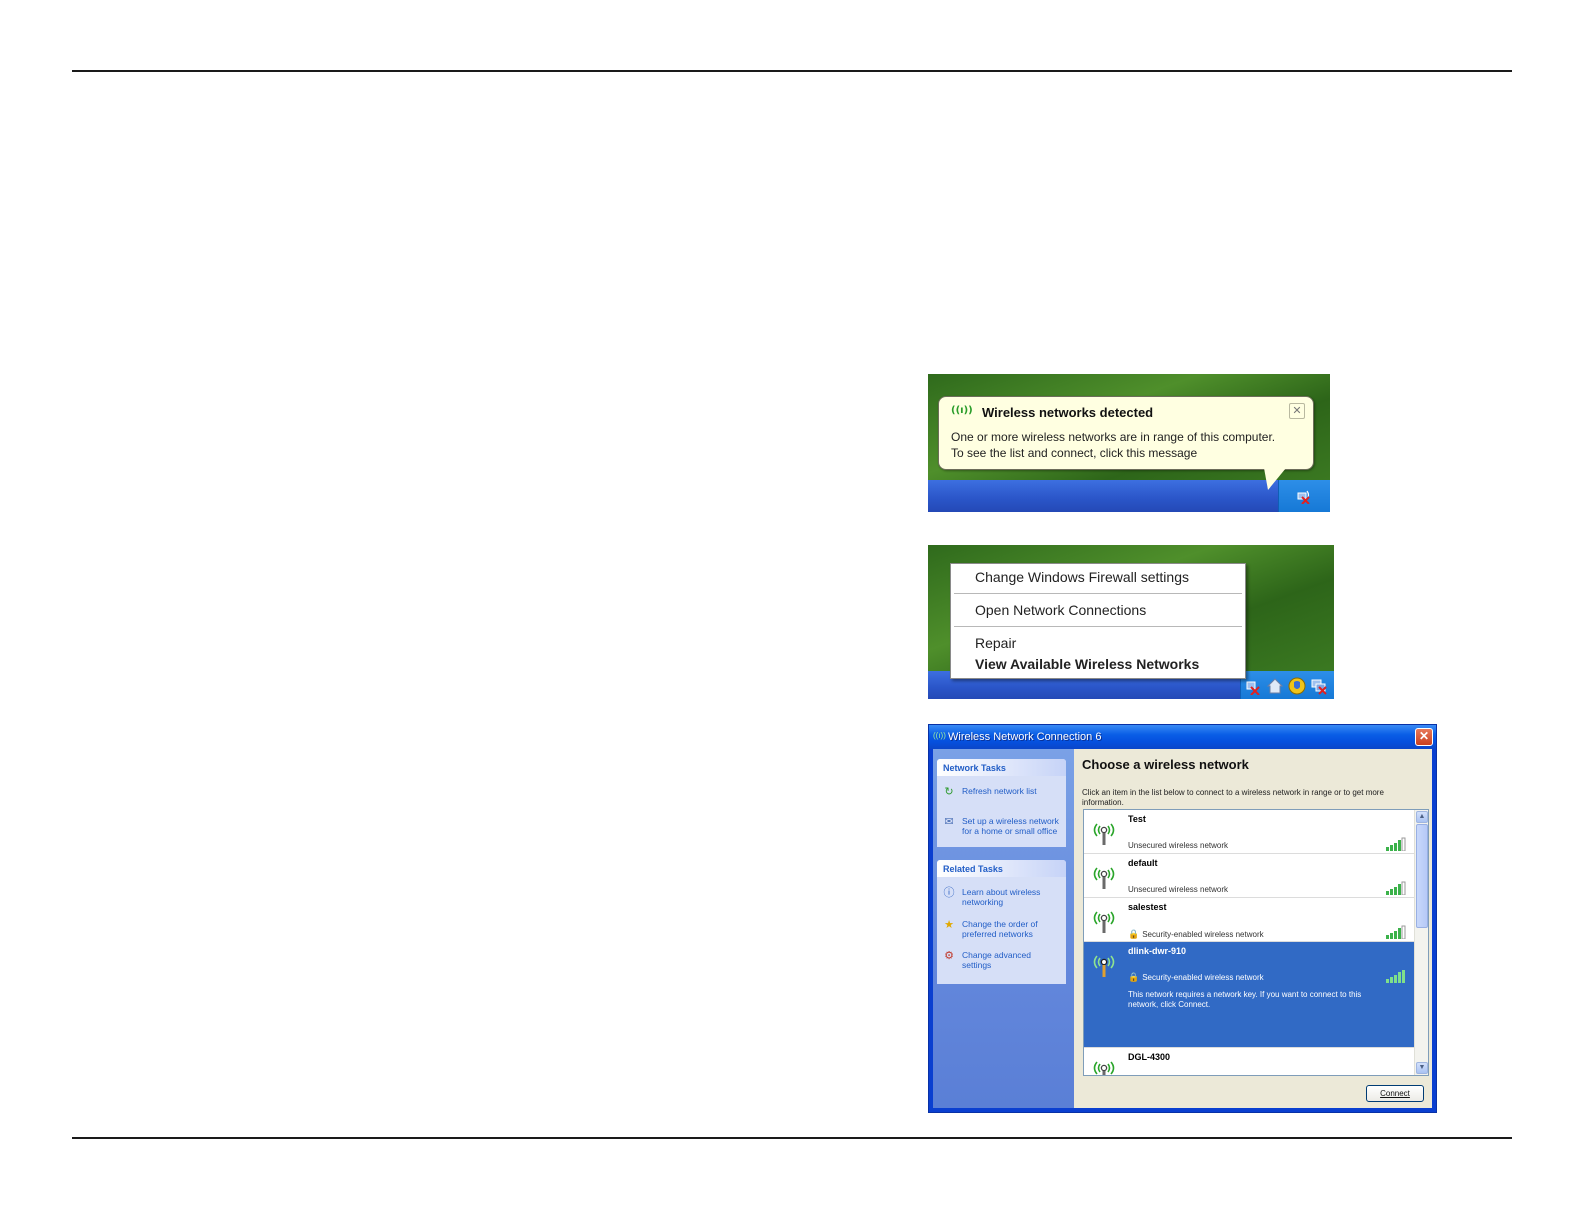  What do you see at coordinates (1068, 412) in the screenshot?
I see `balloon-title: Wireless networks detected` at bounding box center [1068, 412].